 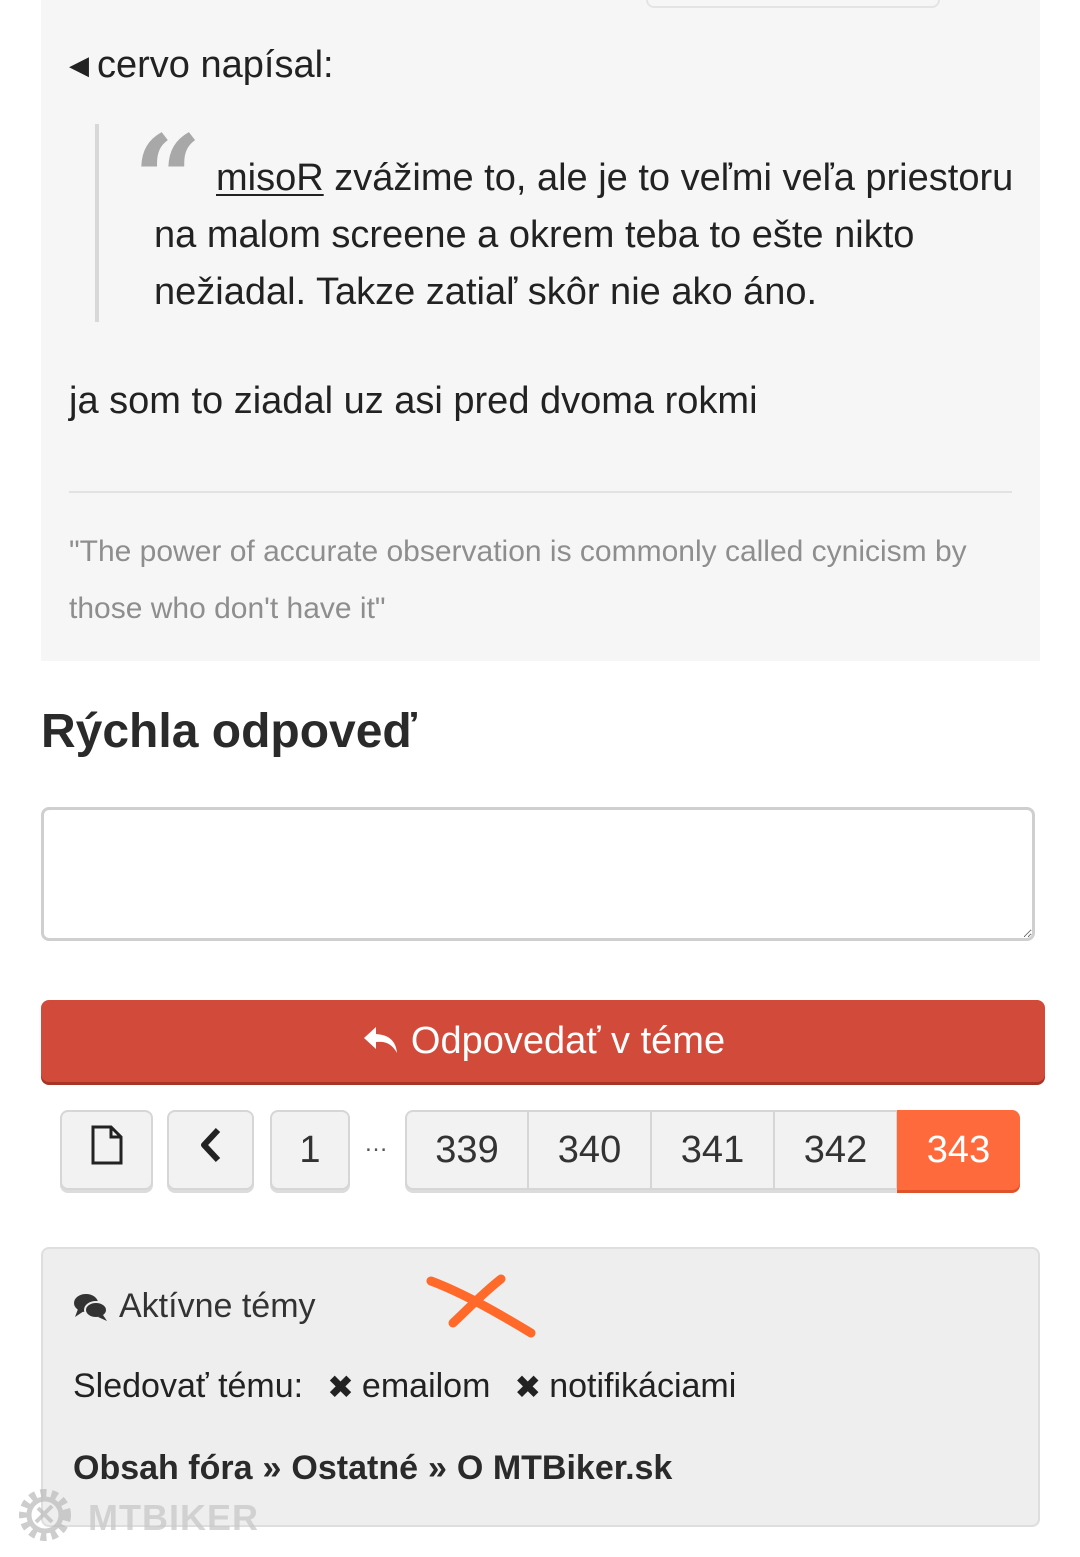 I want to click on page-list-button, so click(x=106, y=1150).